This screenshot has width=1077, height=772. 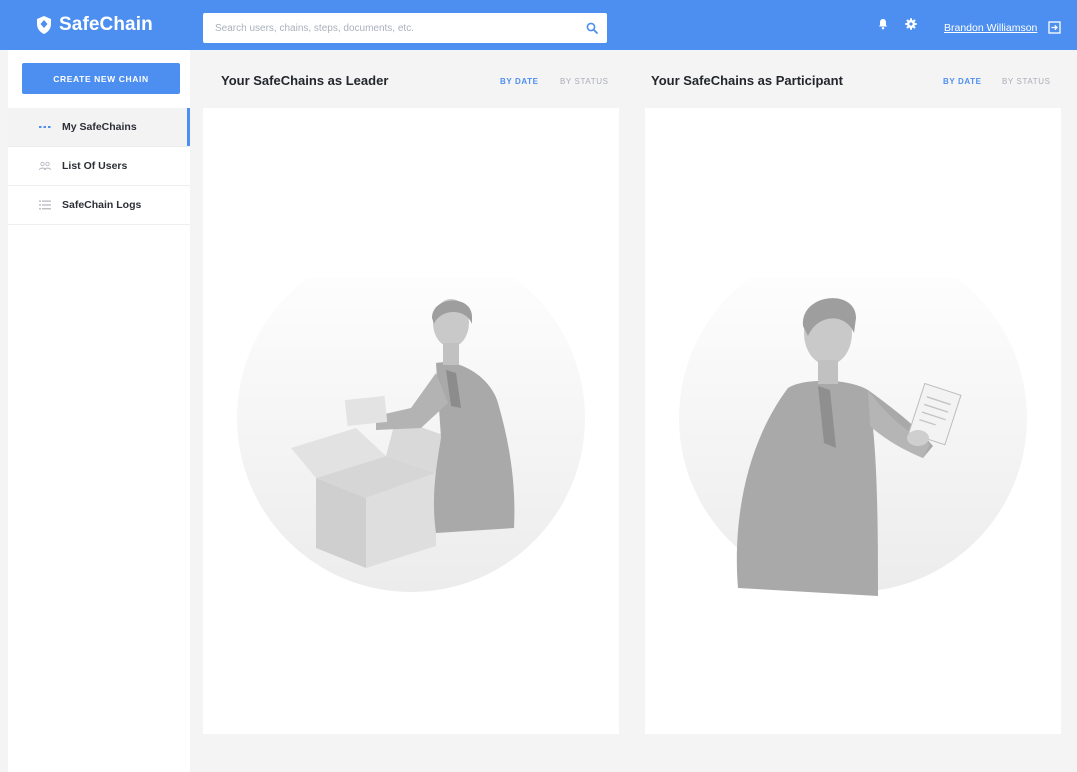 I want to click on search-box, so click(x=405, y=28).